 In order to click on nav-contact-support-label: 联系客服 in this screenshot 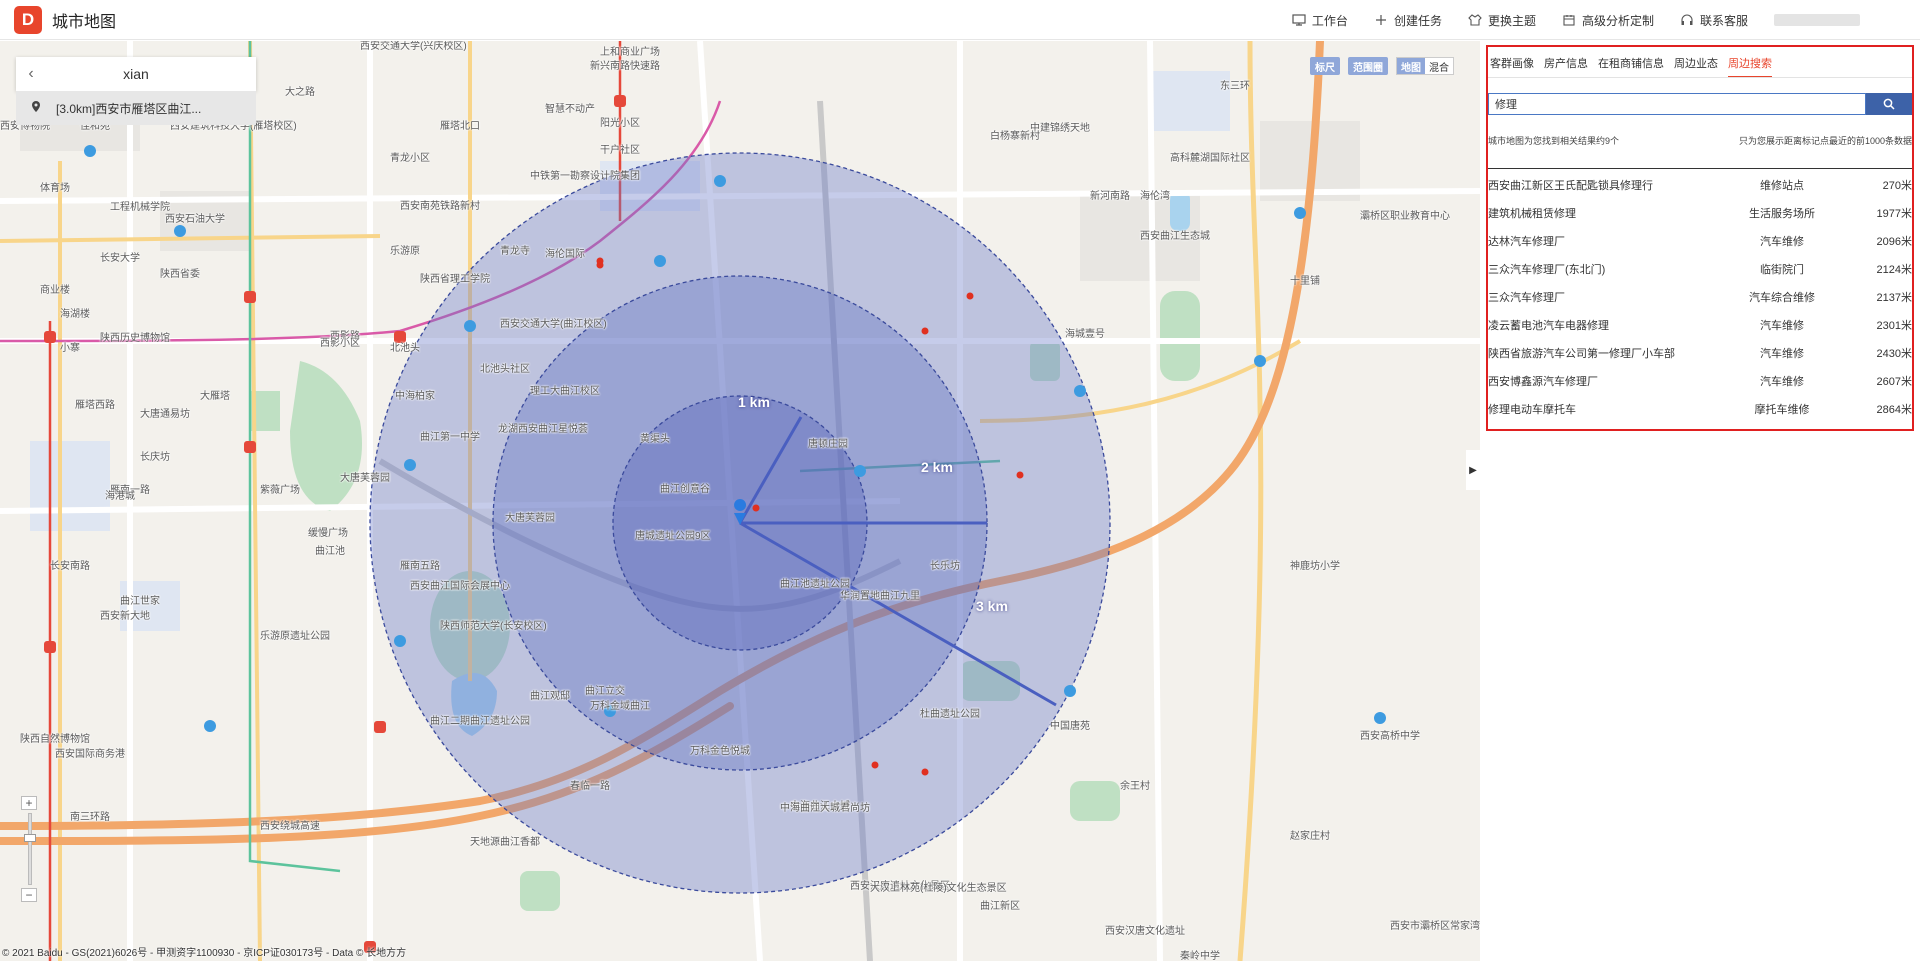, I will do `click(1723, 20)`.